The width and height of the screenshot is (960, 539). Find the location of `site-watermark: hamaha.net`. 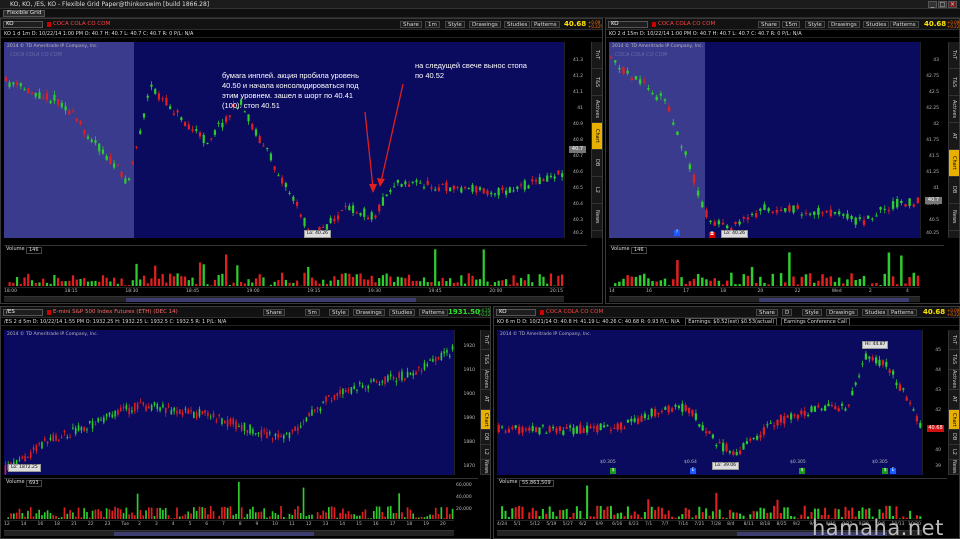

site-watermark: hamaha.net is located at coordinates (878, 527).